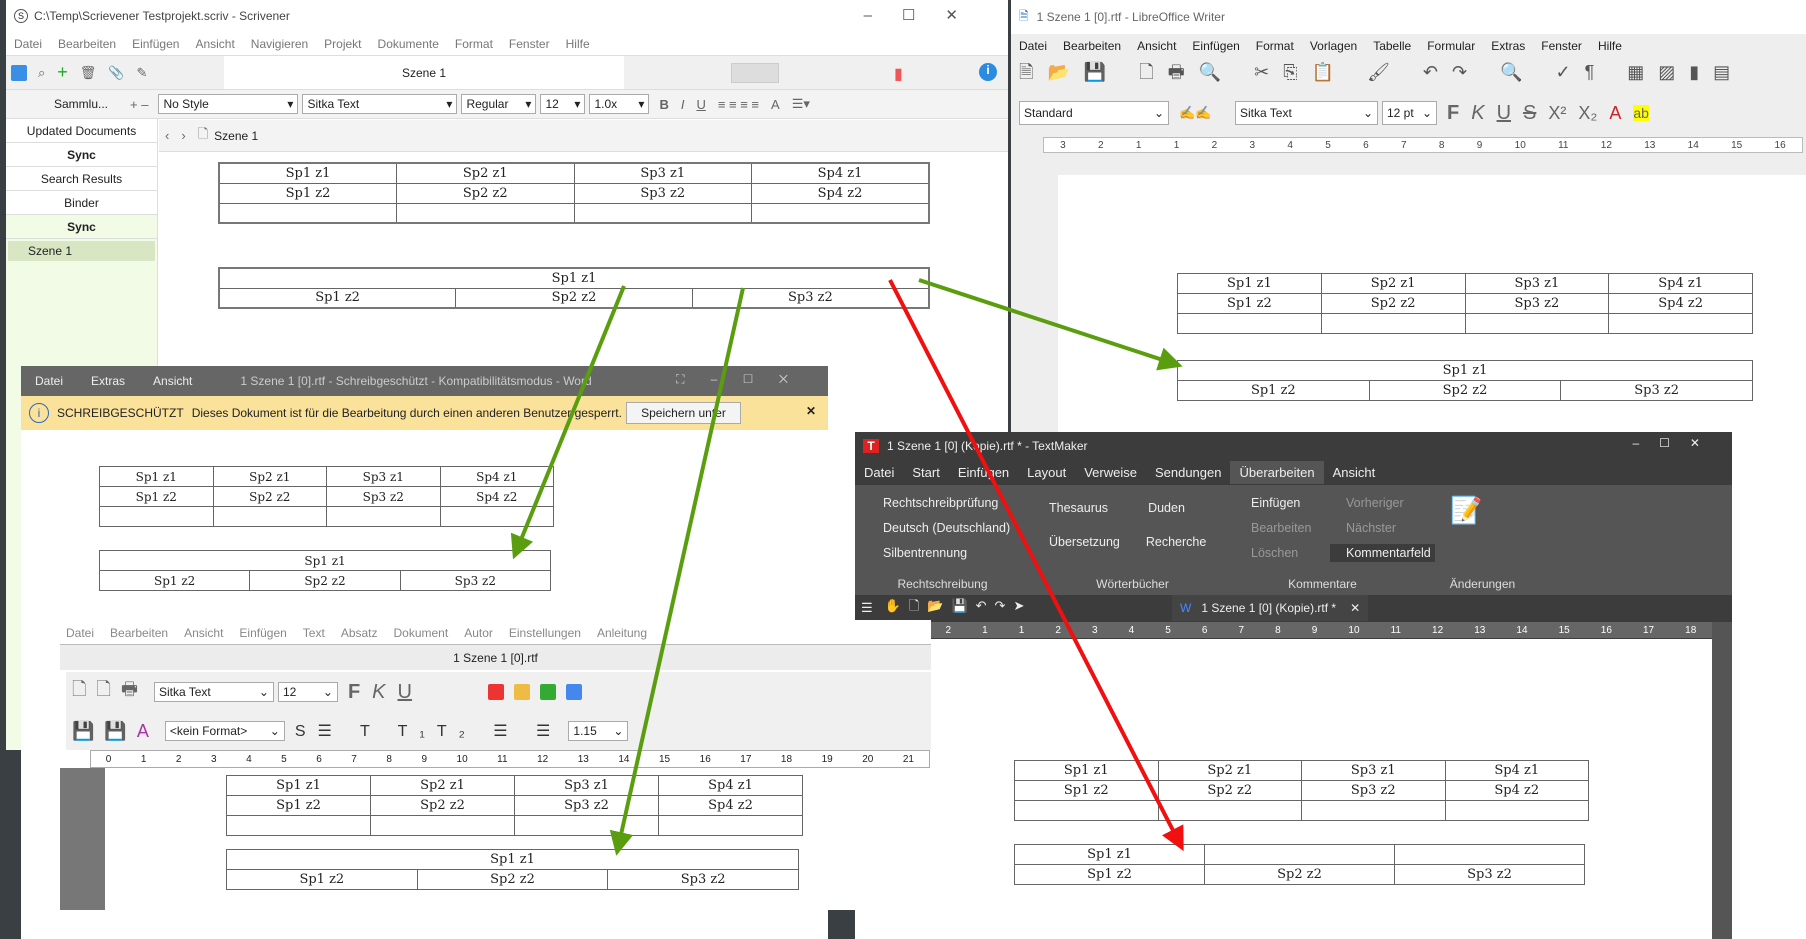 This screenshot has height=939, width=1806. What do you see at coordinates (926, 15) in the screenshot?
I see `window-controls: –☐✕` at bounding box center [926, 15].